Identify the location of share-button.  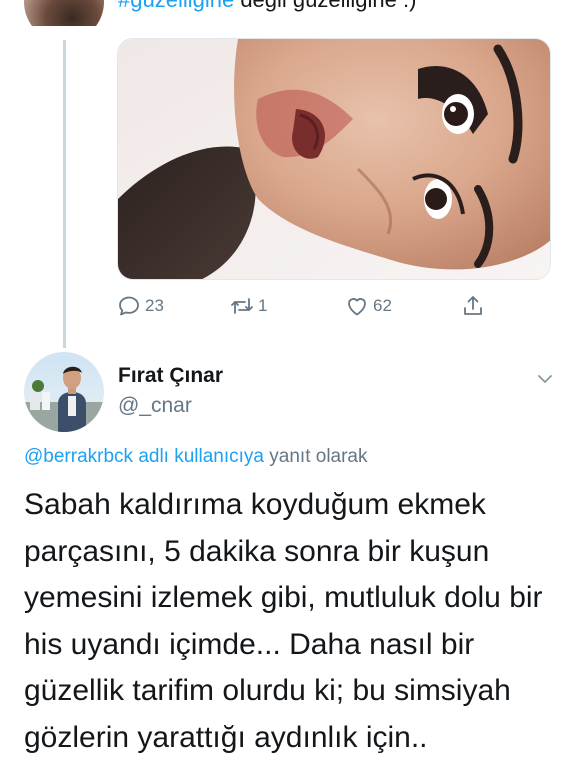
(473, 306).